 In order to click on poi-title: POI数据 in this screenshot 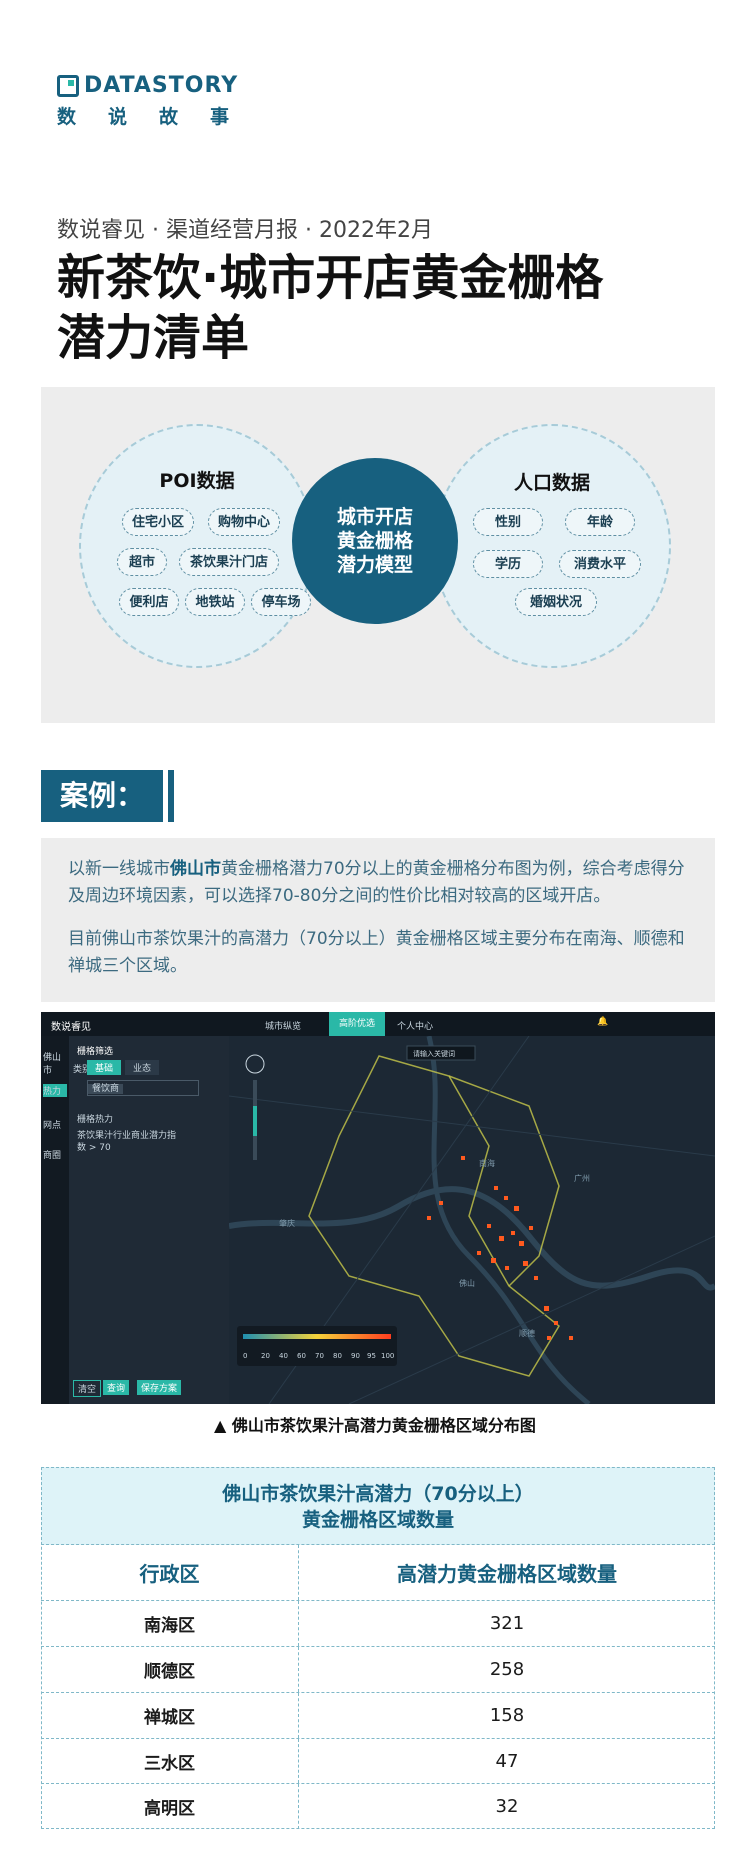, I will do `click(197, 481)`.